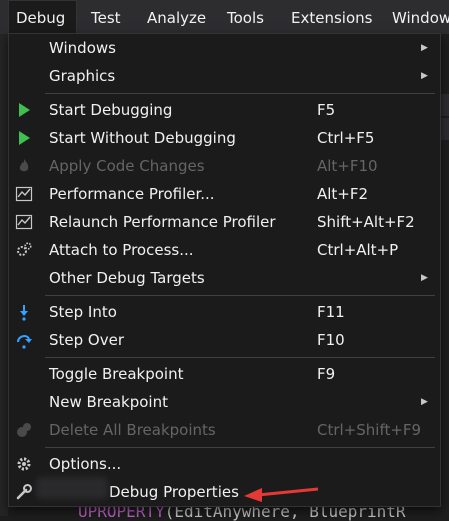 This screenshot has height=521, width=449. What do you see at coordinates (343, 194) in the screenshot?
I see `menu-item-shortcut: Alt+F2` at bounding box center [343, 194].